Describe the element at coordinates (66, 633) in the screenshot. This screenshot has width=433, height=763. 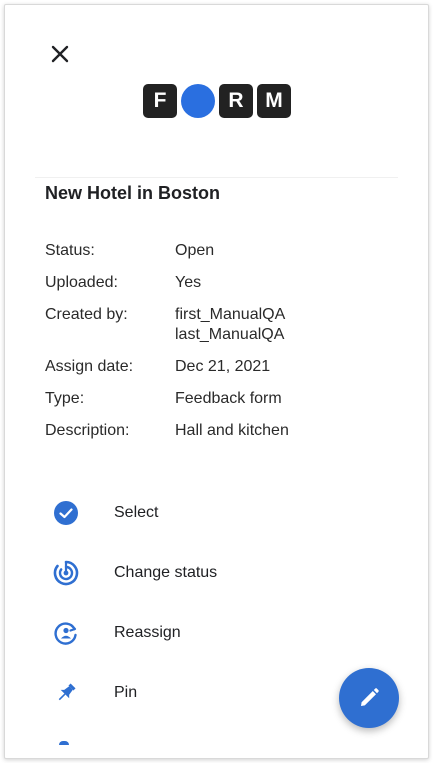
I see `reassign-icon` at that location.